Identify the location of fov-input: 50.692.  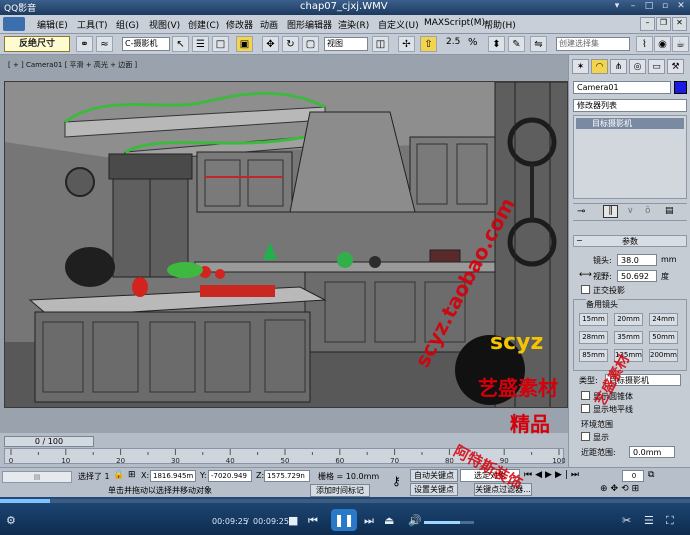
(637, 276).